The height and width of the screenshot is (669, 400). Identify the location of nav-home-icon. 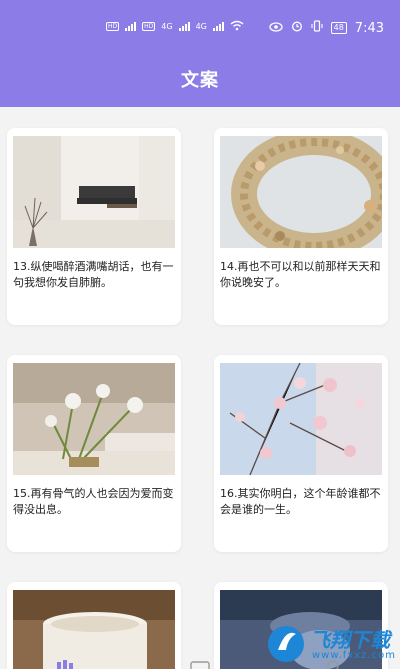
(65, 663).